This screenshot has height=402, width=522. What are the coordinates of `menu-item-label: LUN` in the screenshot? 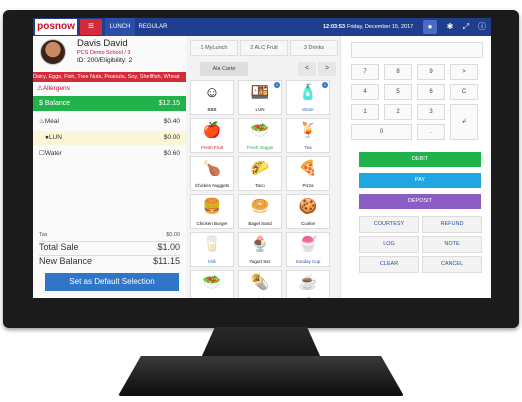 It's located at (260, 109).